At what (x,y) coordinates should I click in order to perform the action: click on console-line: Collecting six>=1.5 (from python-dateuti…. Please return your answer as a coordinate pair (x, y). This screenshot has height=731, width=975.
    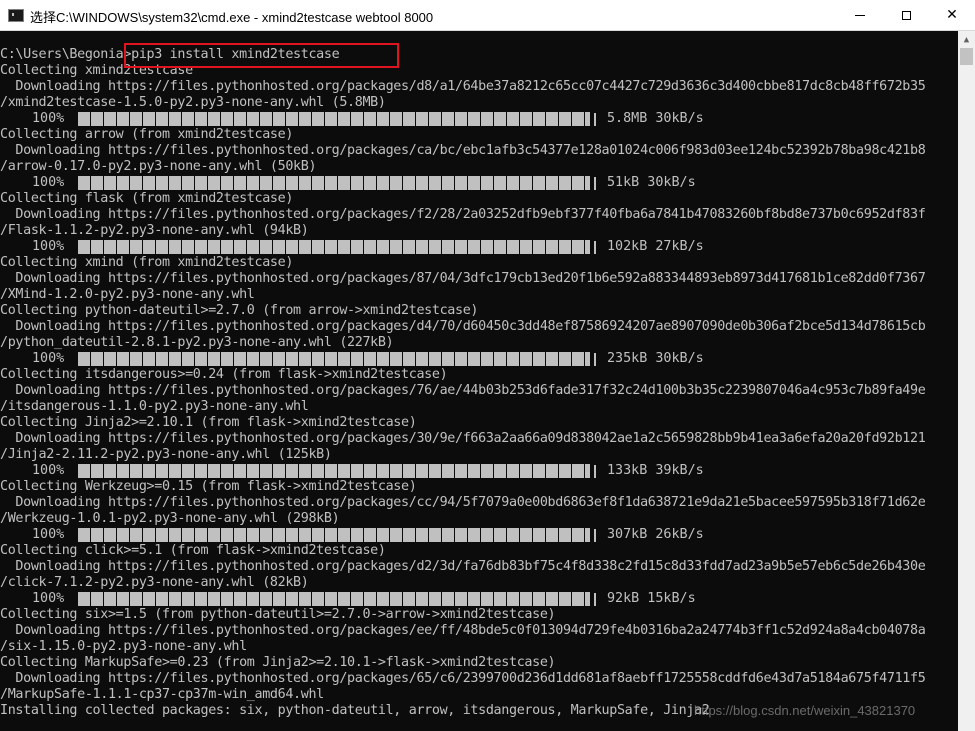
    Looking at the image, I should click on (278, 614).